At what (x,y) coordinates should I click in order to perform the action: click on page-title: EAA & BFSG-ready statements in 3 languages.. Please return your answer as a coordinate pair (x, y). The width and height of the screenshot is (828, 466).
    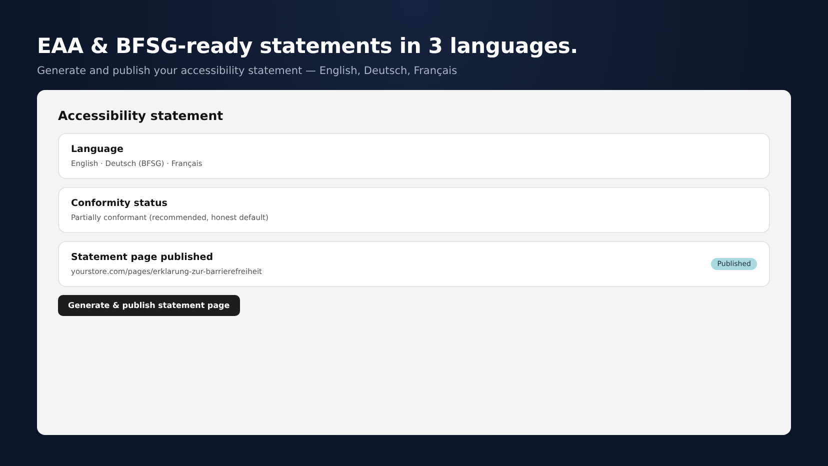
    Looking at the image, I should click on (308, 46).